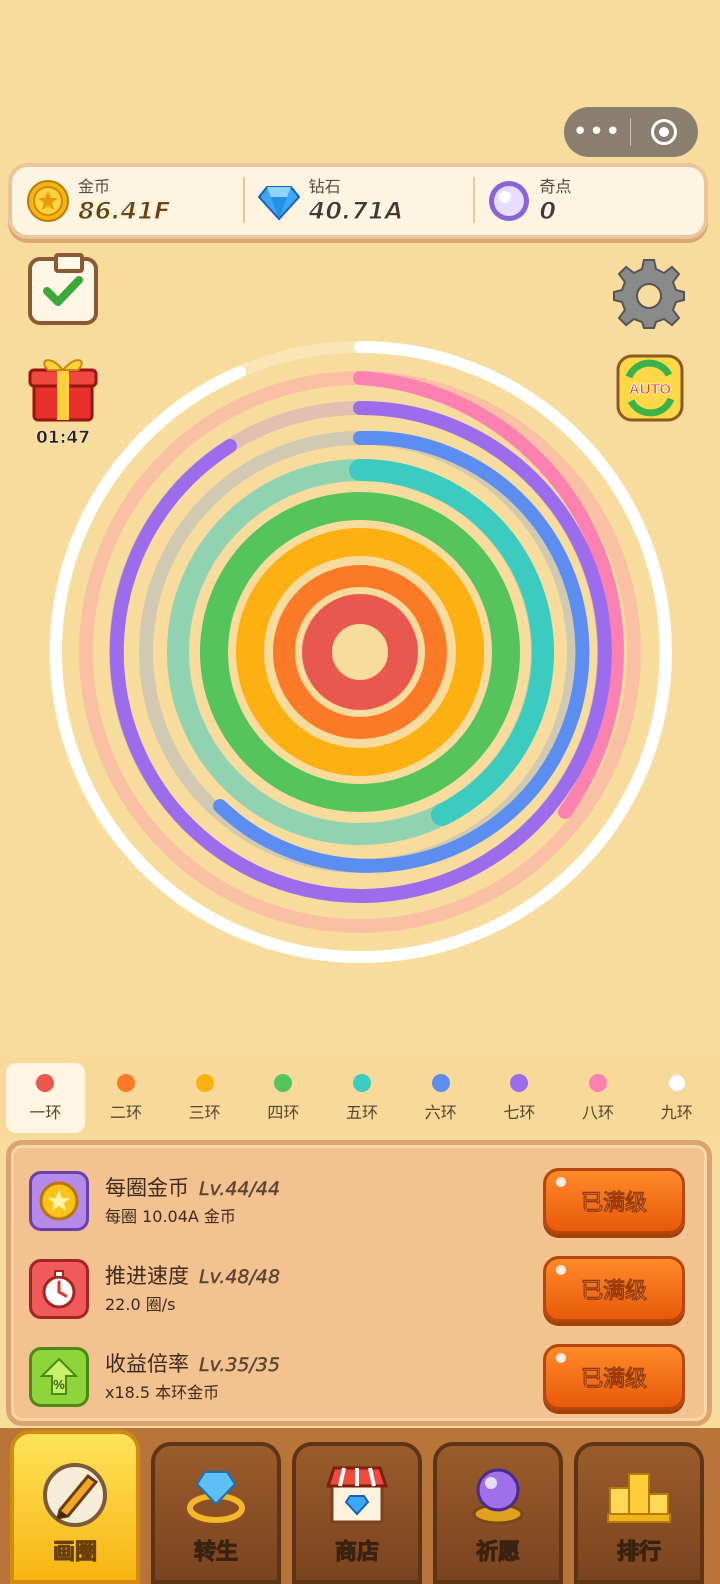 This screenshot has height=1584, width=720. What do you see at coordinates (45, 1098) in the screenshot?
I see `tab-ring-1: 一环` at bounding box center [45, 1098].